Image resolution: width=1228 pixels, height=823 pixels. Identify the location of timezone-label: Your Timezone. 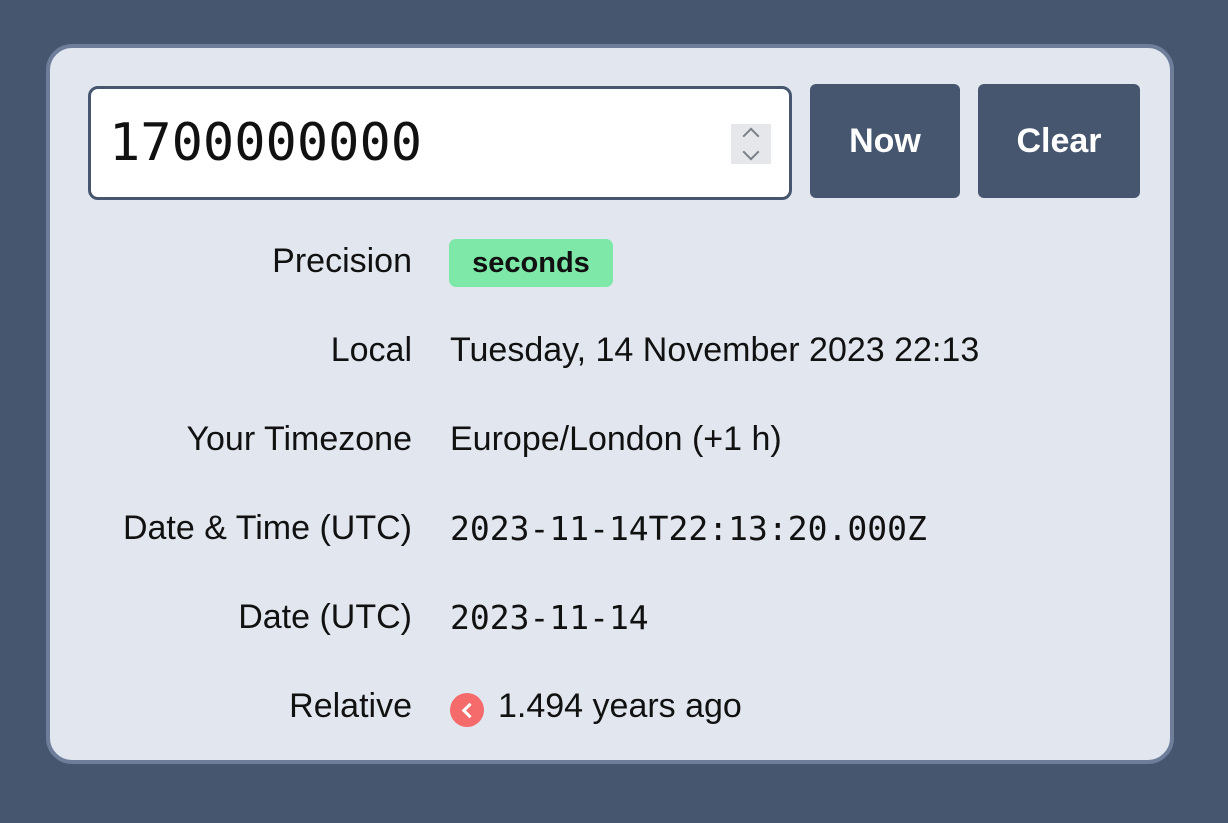
(299, 439).